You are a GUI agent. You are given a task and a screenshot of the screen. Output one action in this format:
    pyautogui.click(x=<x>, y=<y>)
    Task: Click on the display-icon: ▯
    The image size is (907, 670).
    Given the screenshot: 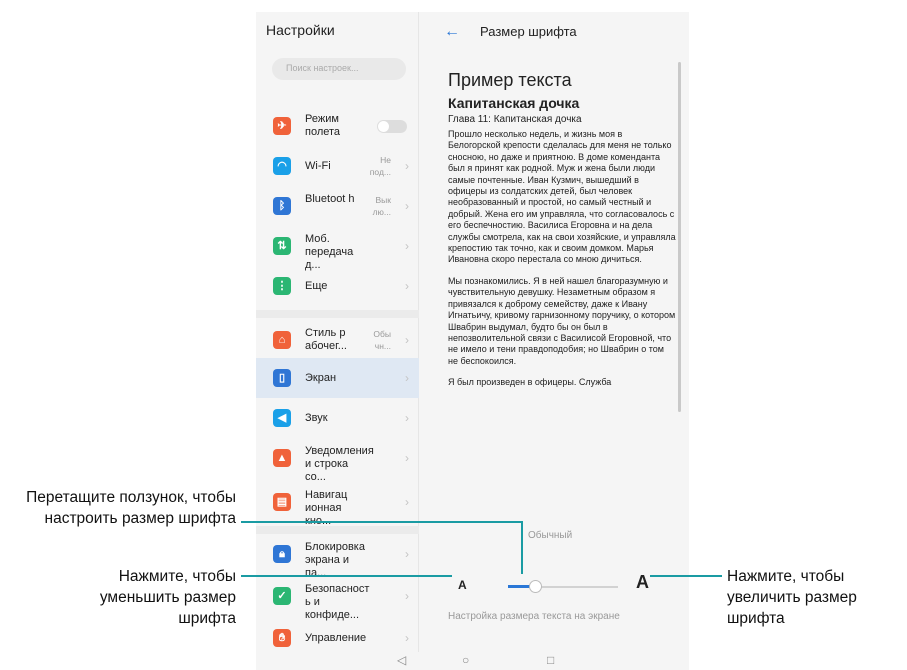 What is the action you would take?
    pyautogui.click(x=282, y=378)
    